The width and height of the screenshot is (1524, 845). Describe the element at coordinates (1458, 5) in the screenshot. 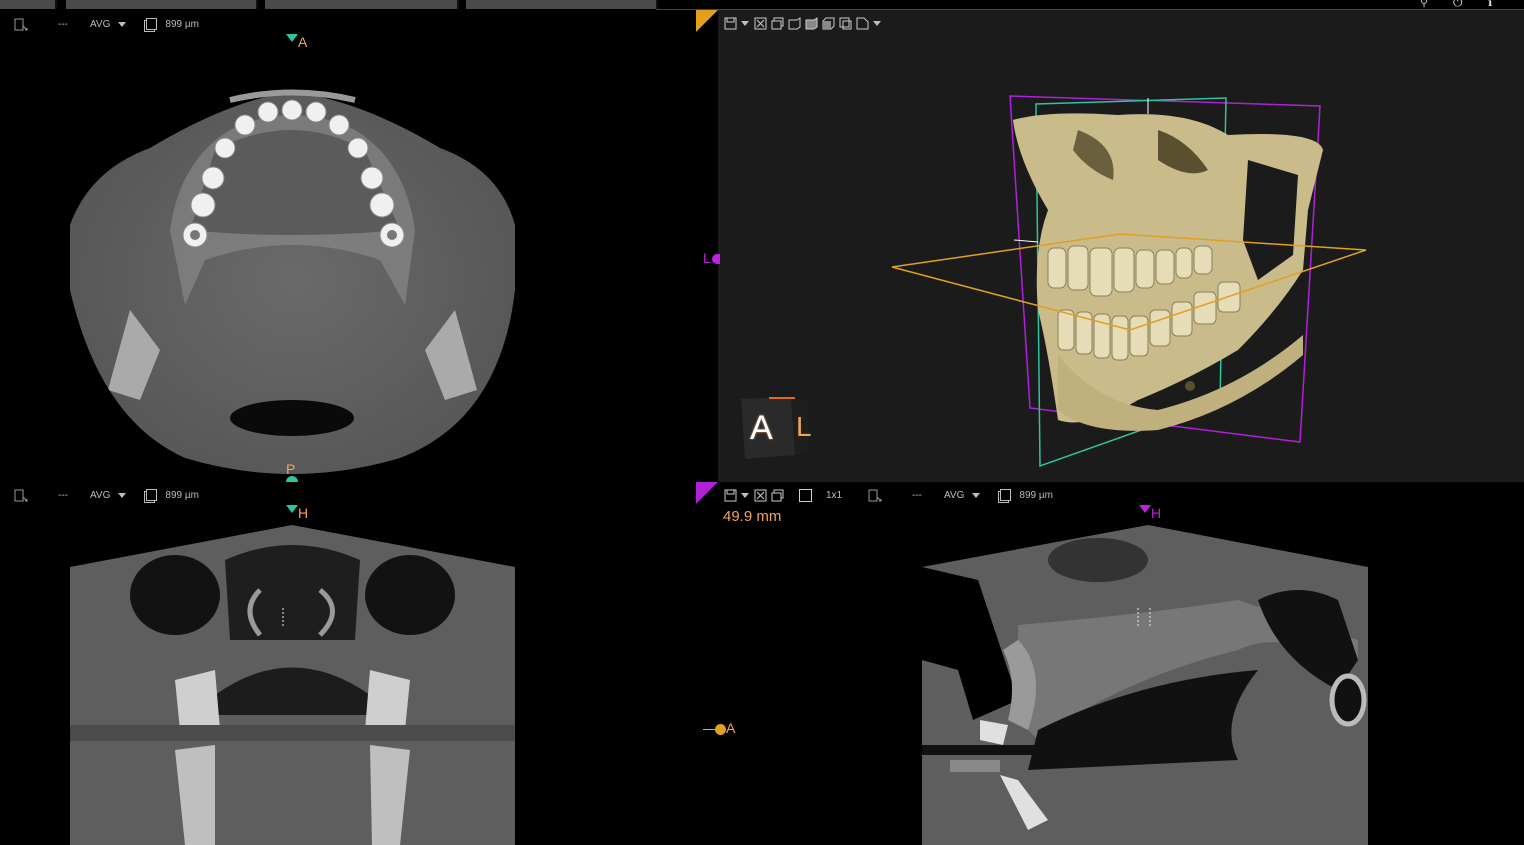

I see `power-icon: ⏻` at that location.